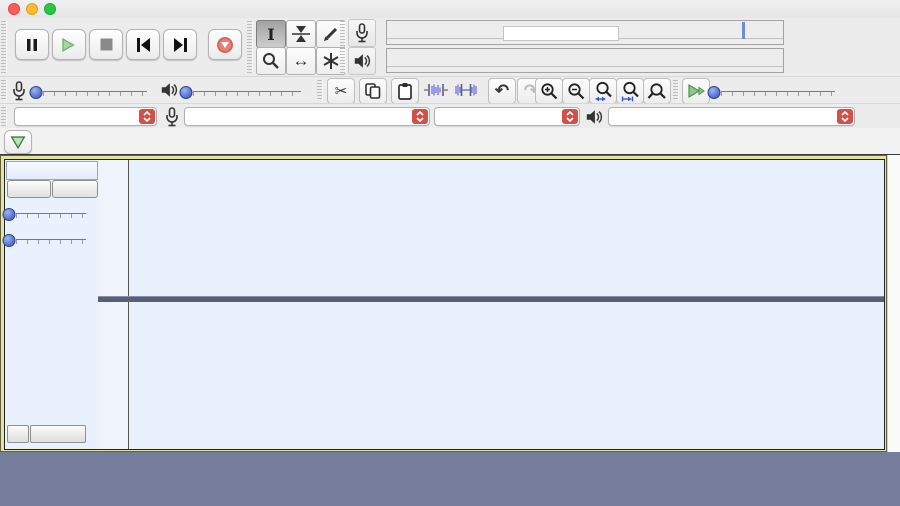  I want to click on play-icon, so click(68, 44).